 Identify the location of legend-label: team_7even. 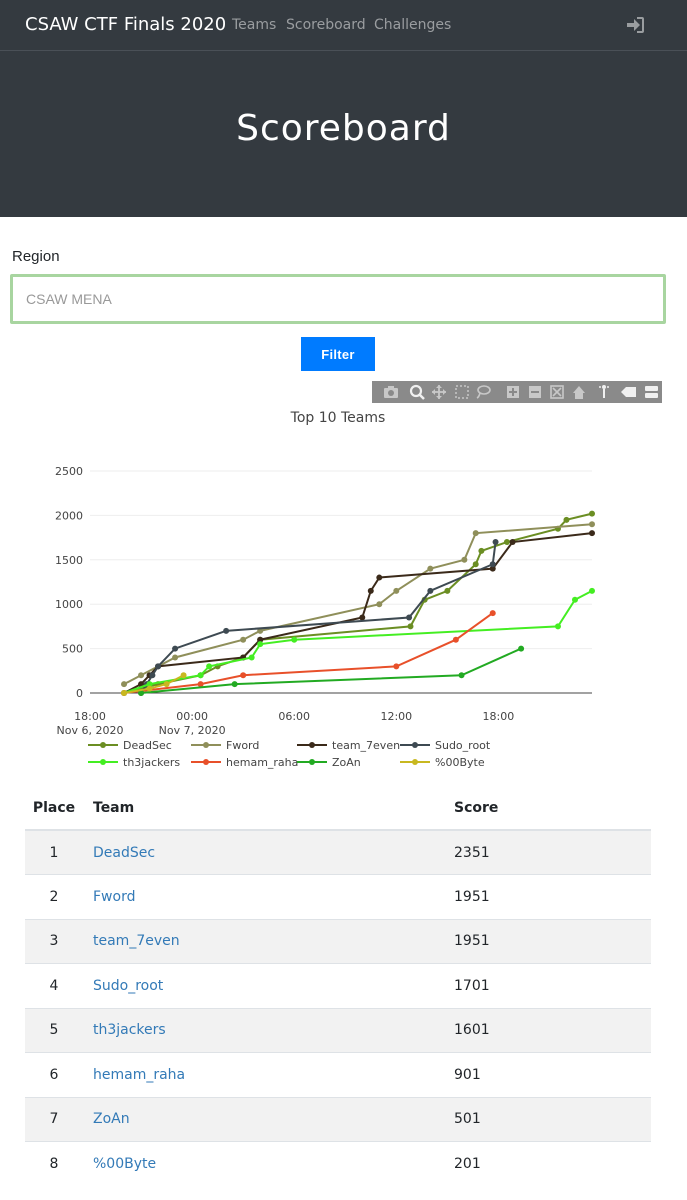
(366, 745).